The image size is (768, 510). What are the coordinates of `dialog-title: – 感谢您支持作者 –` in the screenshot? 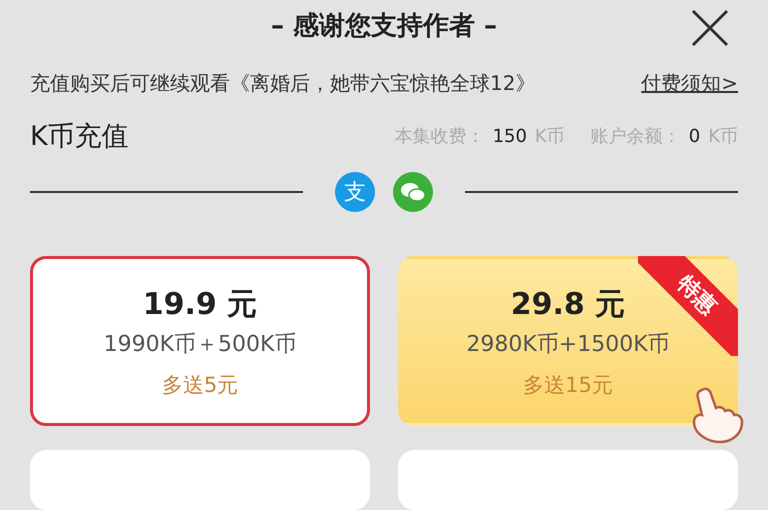 It's located at (384, 26).